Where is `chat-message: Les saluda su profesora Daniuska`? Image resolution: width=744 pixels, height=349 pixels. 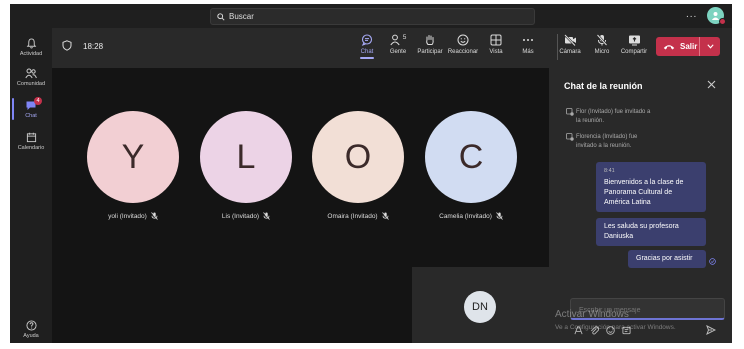
chat-message: Les saluda su profesora Daniuska is located at coordinates (651, 232).